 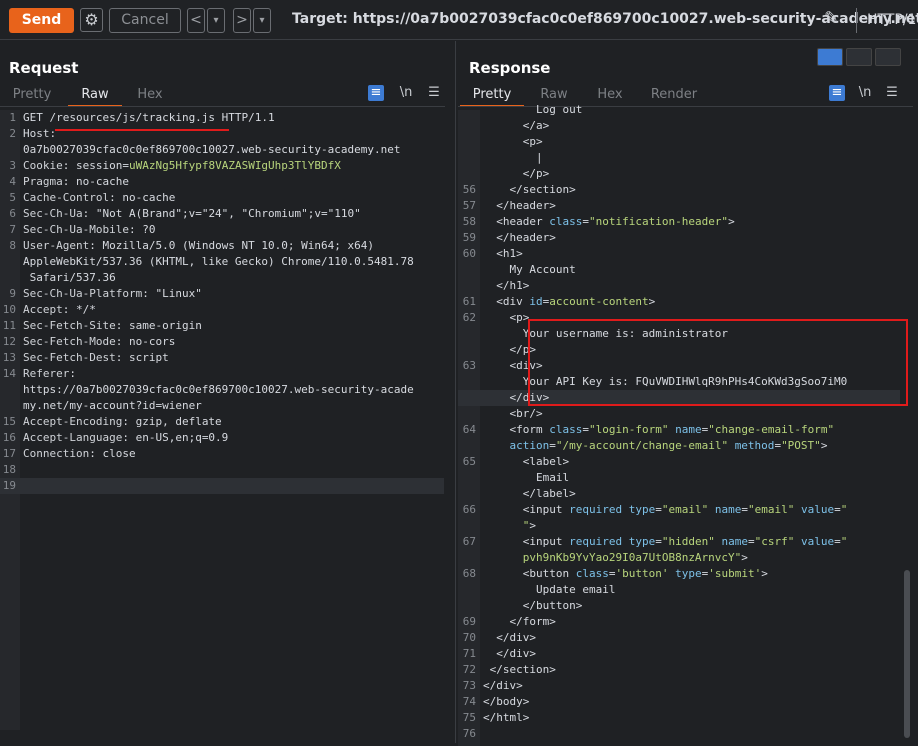 What do you see at coordinates (679, 638) in the screenshot?
I see `response-line: 70 </div>` at bounding box center [679, 638].